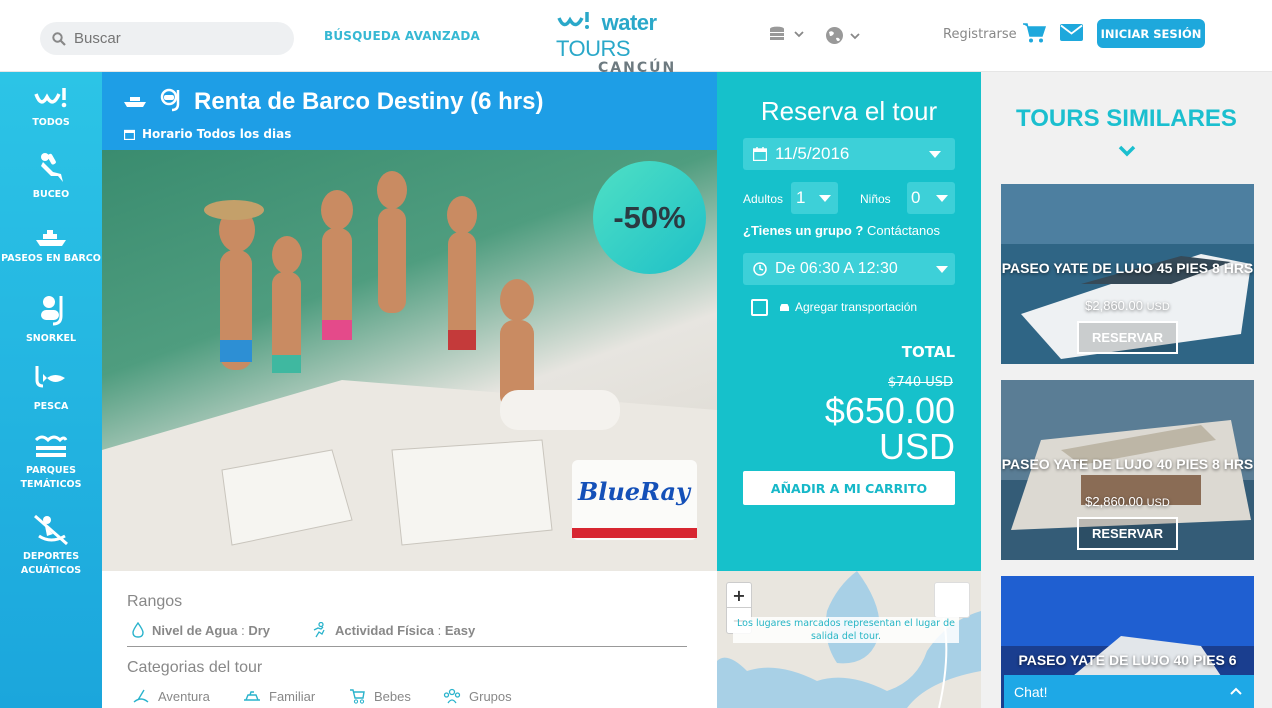  I want to click on water-level: Nivel de Agua : Dry, so click(201, 630).